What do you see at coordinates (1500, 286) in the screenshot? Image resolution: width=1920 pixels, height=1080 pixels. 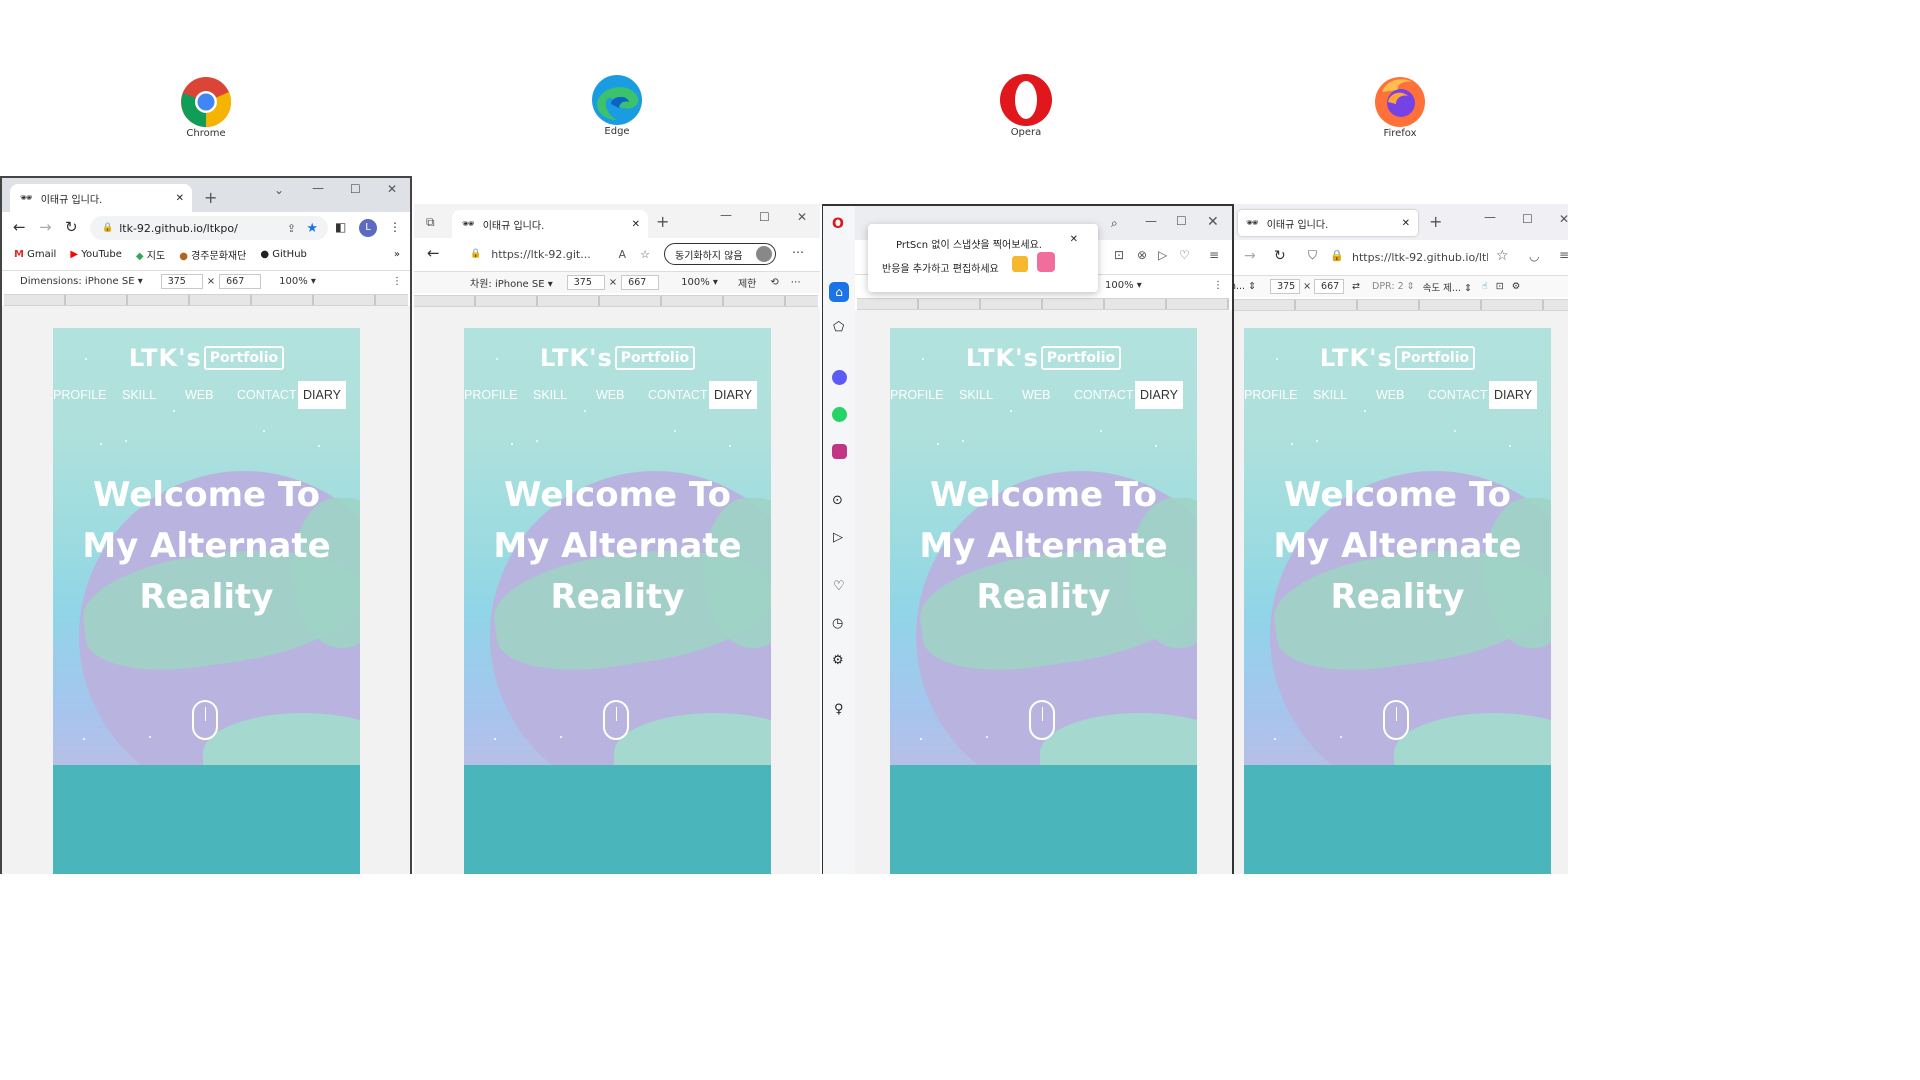 I see `screenshot-icon: ⊡` at bounding box center [1500, 286].